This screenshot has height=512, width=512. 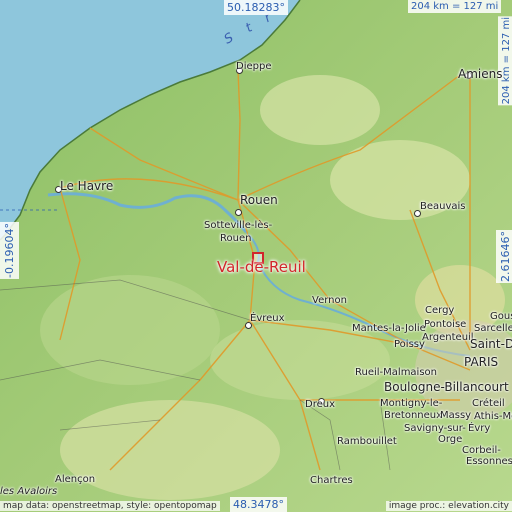 I want to click on place-label-paris: PARIS, so click(x=481, y=362).